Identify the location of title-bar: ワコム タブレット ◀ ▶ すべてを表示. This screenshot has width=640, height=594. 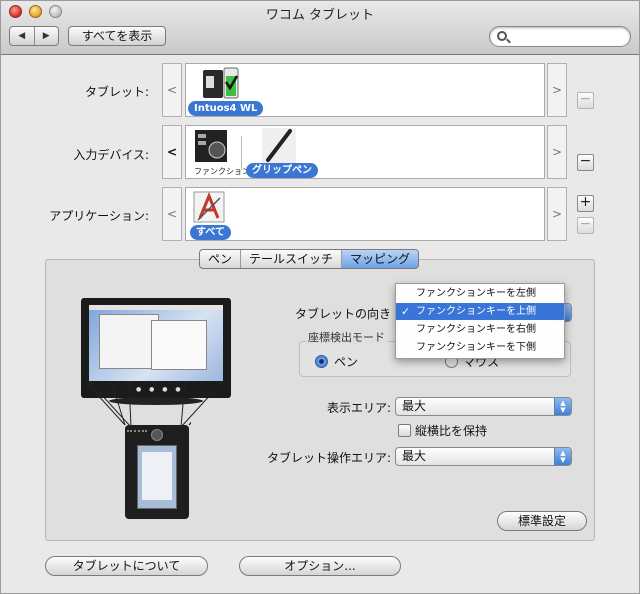
(320, 28).